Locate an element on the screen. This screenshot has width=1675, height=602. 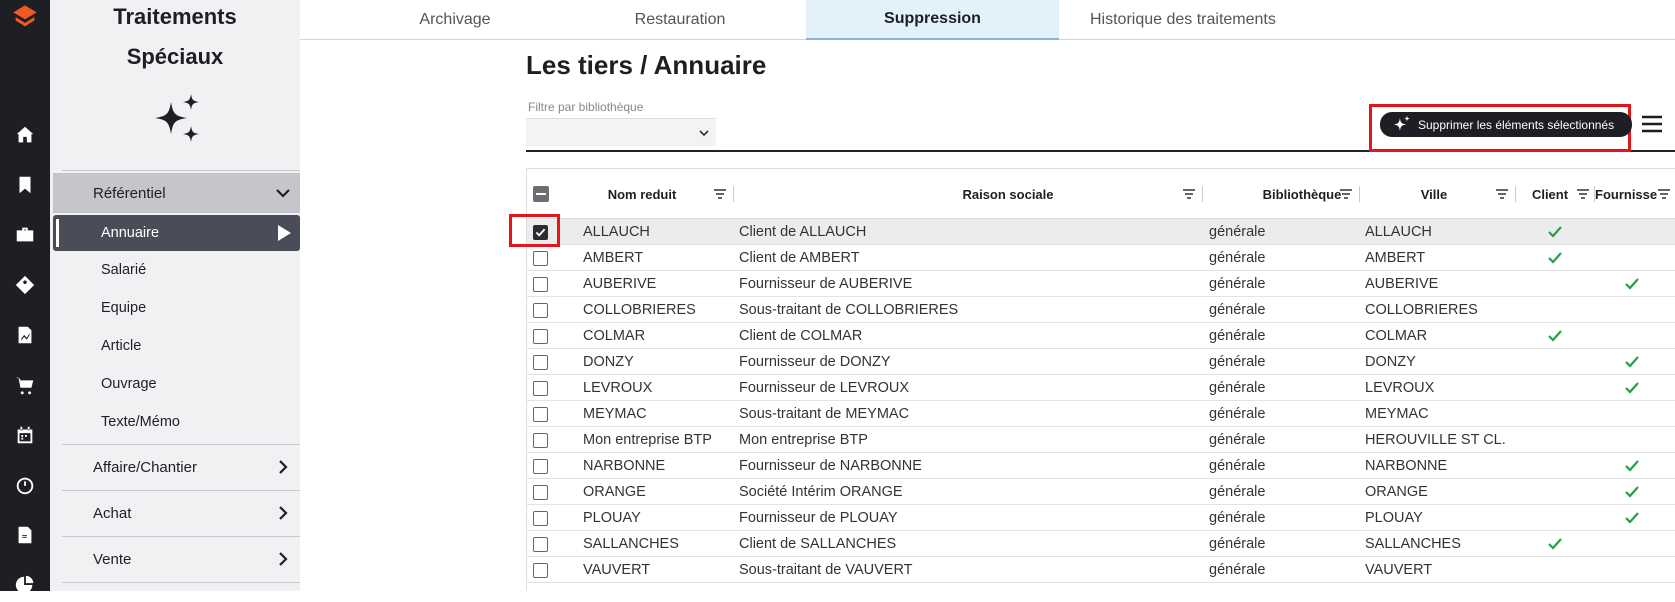
select-all-checkbox is located at coordinates (541, 194).